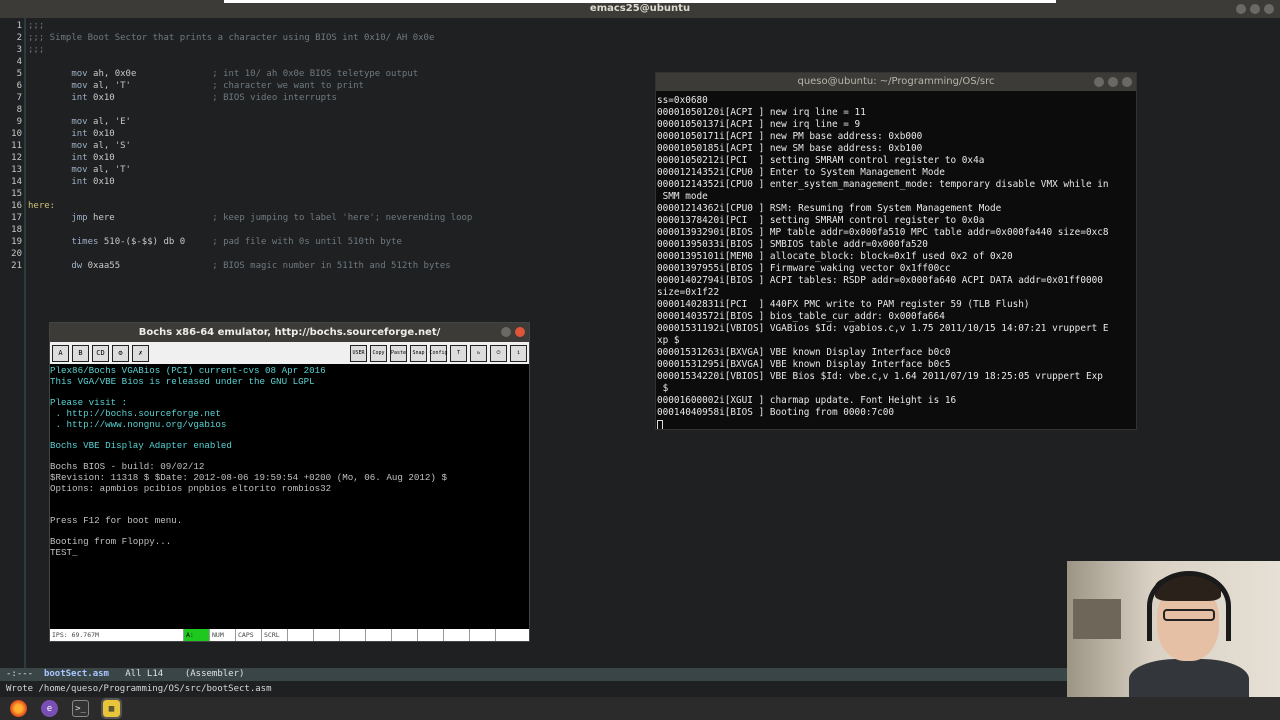 This screenshot has height=720, width=1280. I want to click on code-token: ;;;, so click(36, 50).